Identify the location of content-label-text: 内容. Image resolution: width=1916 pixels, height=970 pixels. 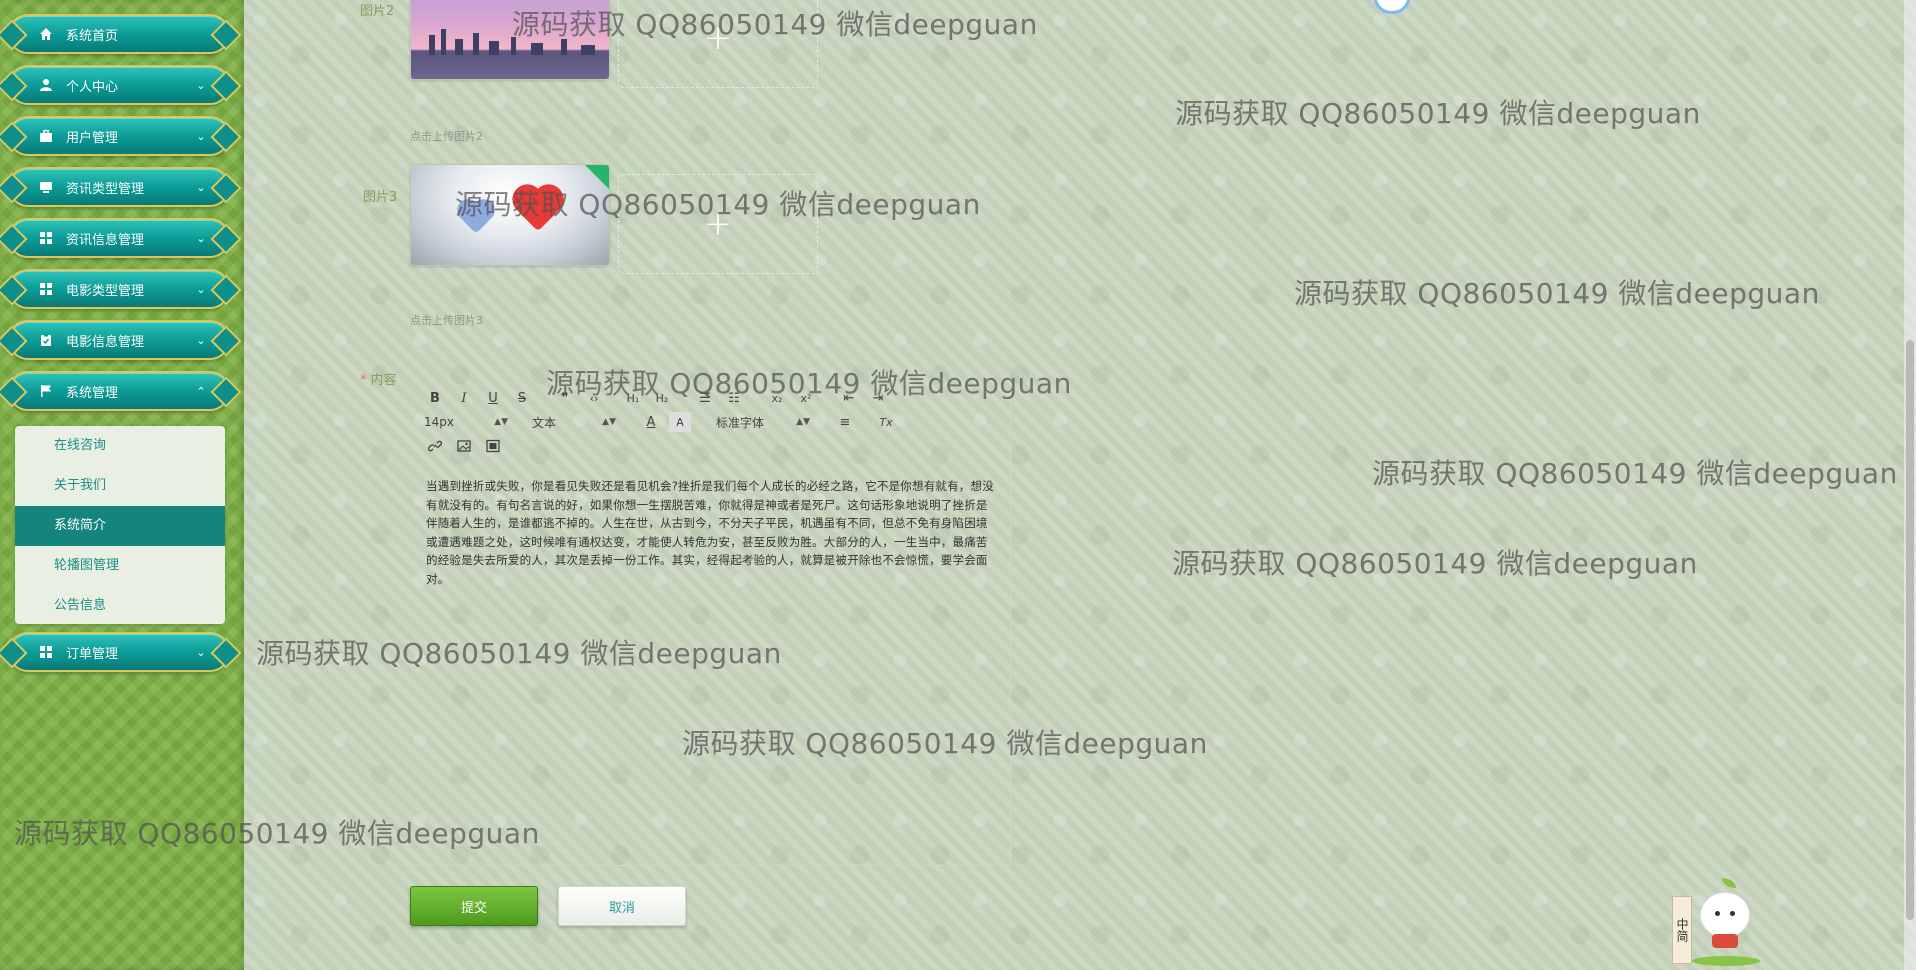
(383, 380).